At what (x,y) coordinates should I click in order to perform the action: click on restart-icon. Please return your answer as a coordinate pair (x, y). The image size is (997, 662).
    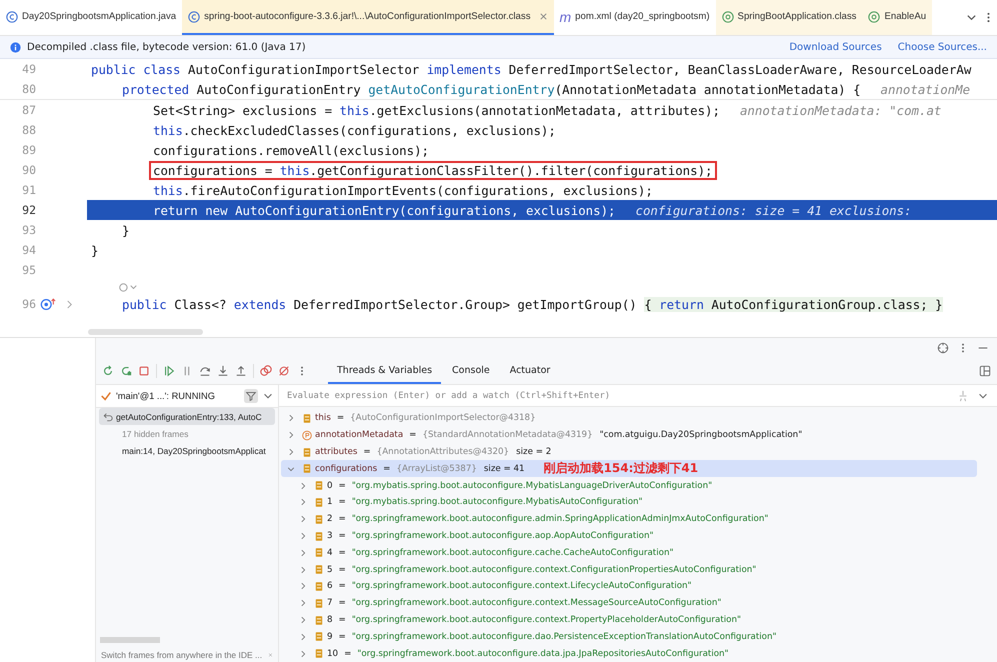
    Looking at the image, I should click on (126, 371).